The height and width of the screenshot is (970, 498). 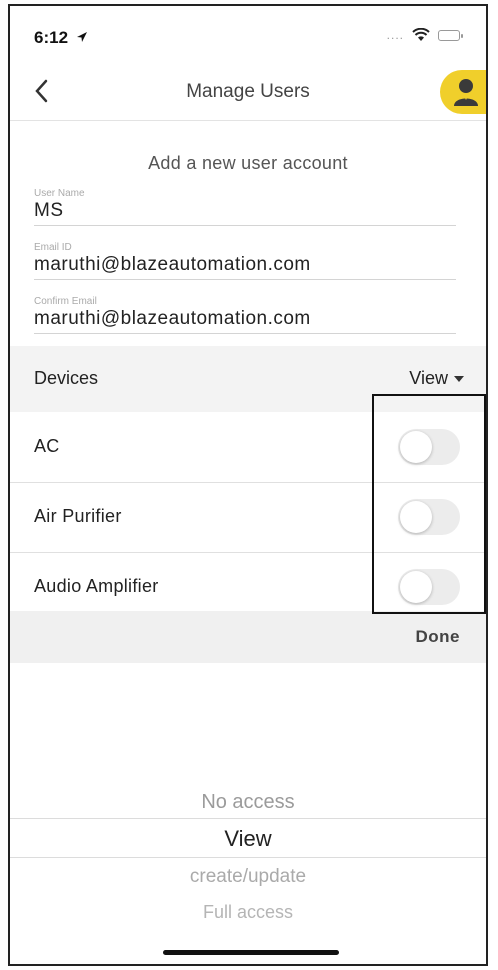 I want to click on status-time: 6:12, so click(x=61, y=38).